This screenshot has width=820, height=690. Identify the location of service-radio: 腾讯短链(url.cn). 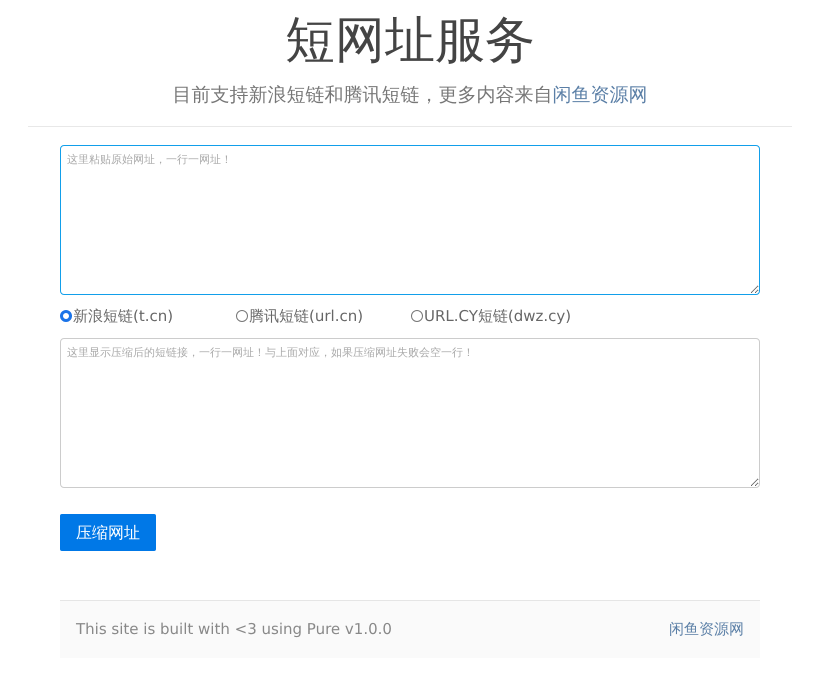
(323, 316).